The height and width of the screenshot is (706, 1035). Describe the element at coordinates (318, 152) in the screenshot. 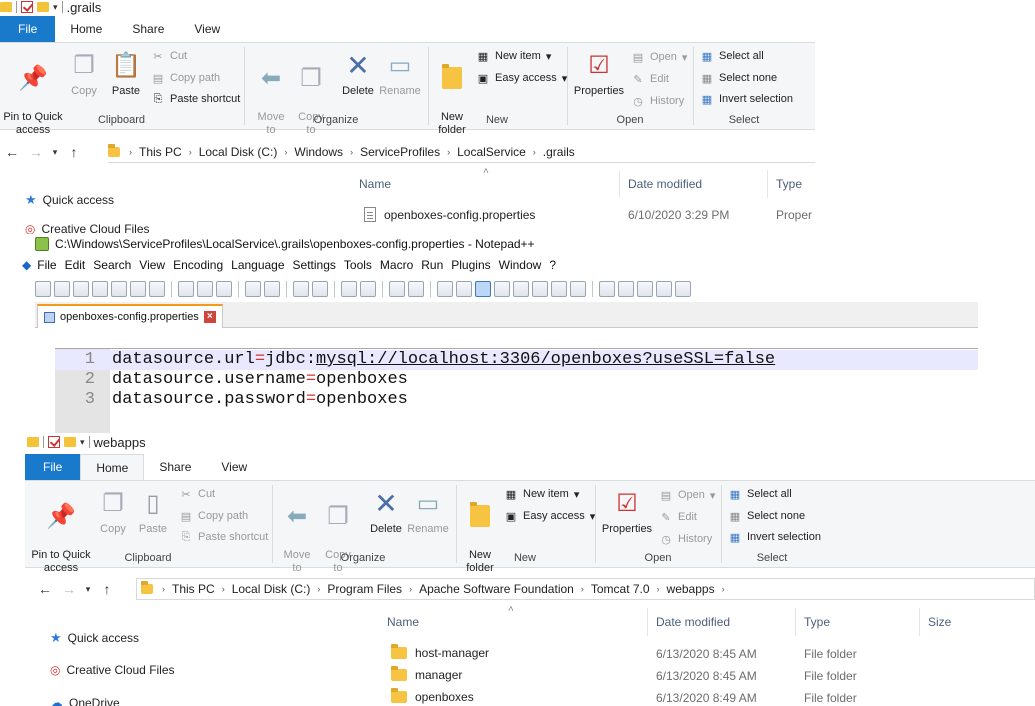

I see `breadcrumb-windows: Windows` at that location.